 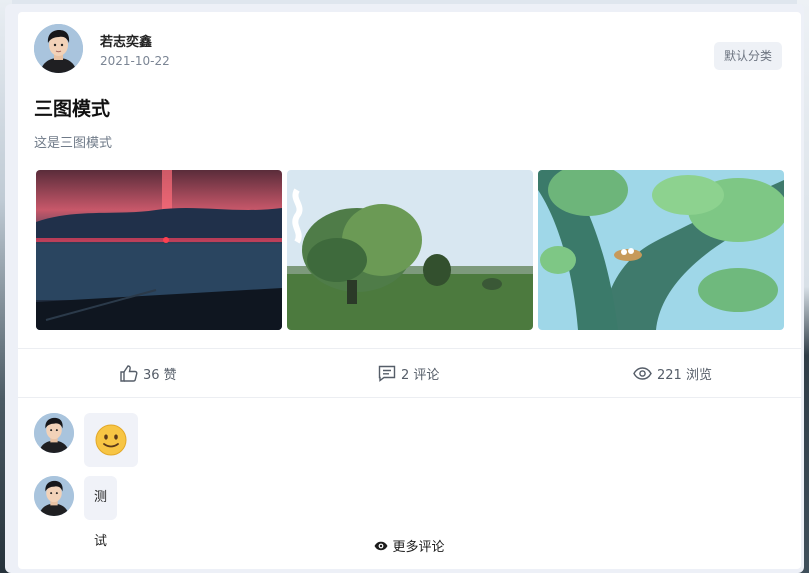 I want to click on stats-bar: 36 赞 2 评论 221 浏览, so click(x=409, y=373).